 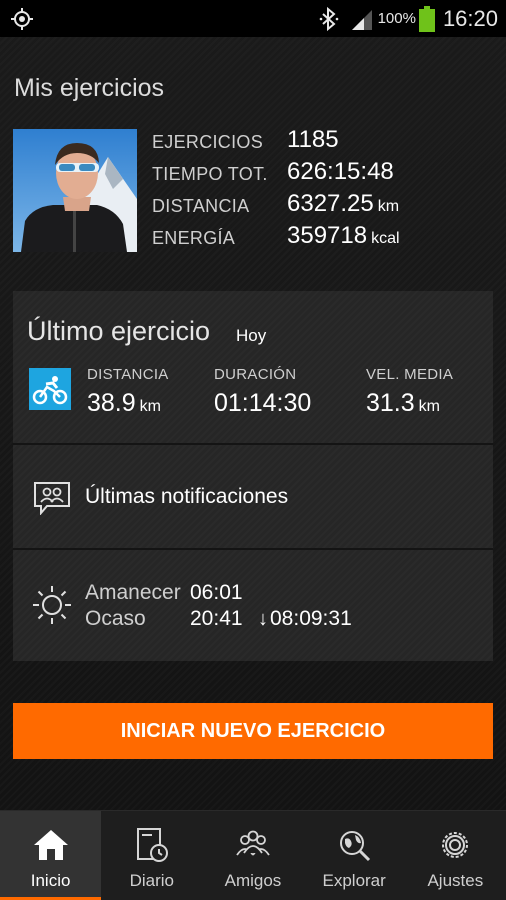 What do you see at coordinates (152, 845) in the screenshot?
I see `diary-icon` at bounding box center [152, 845].